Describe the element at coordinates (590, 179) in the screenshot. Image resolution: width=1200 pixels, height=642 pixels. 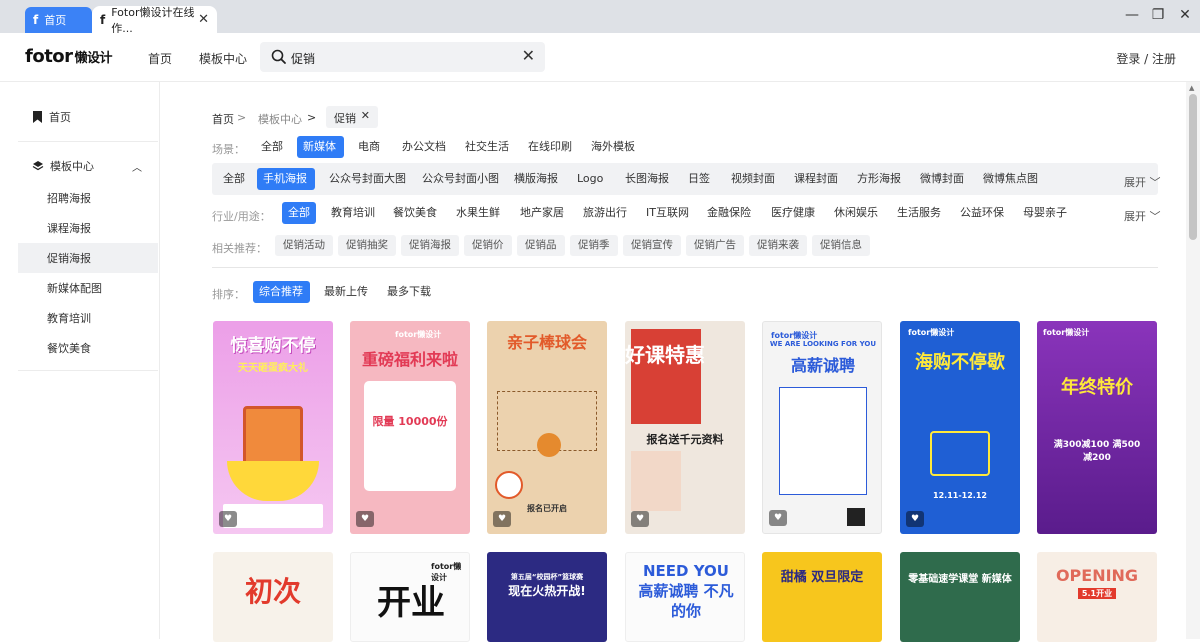
I see `category-option: Logo` at that location.